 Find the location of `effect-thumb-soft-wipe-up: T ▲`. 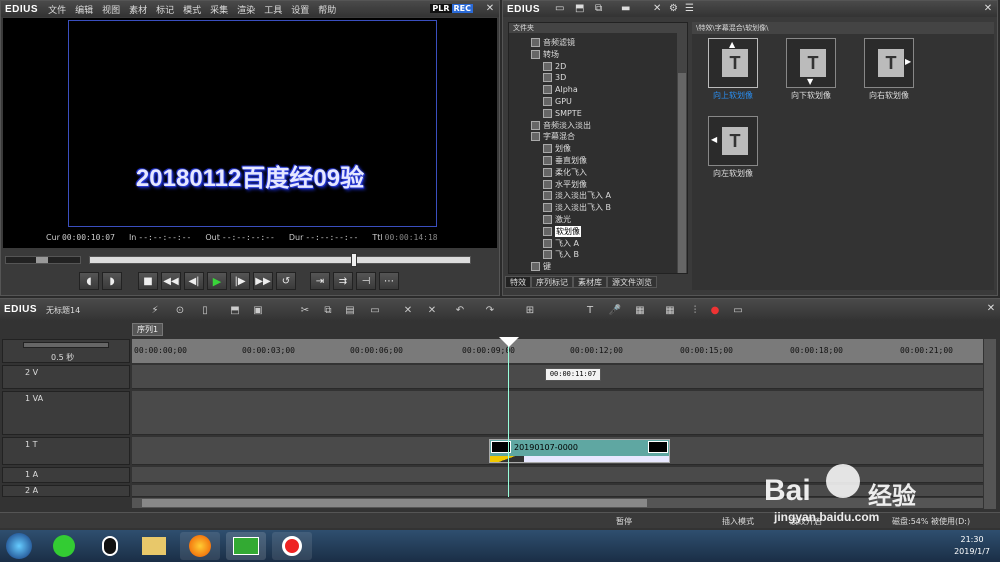

effect-thumb-soft-wipe-up: T ▲ is located at coordinates (733, 63).